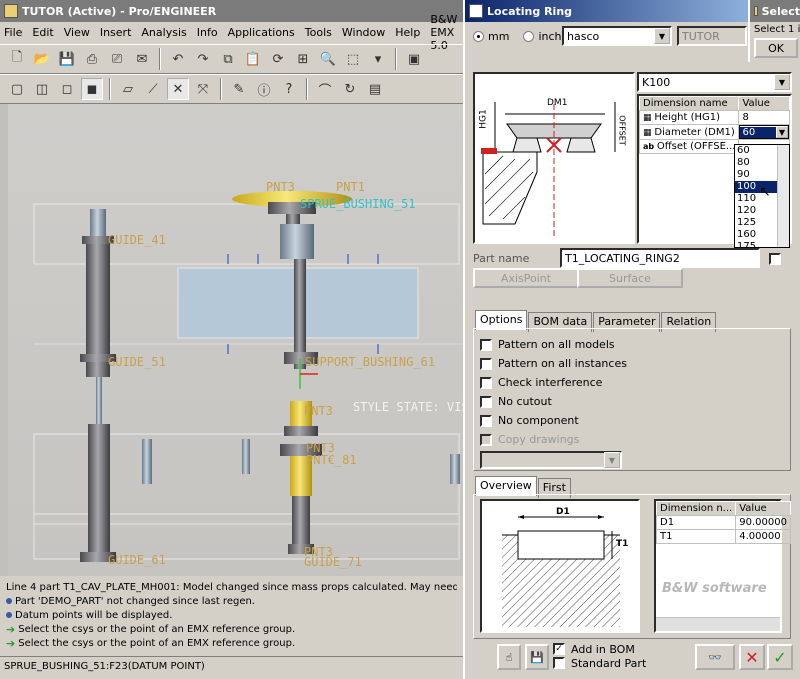 This screenshot has width=800, height=679. I want to click on part-name-input: T1_LOCATING_RING2, so click(660, 258).